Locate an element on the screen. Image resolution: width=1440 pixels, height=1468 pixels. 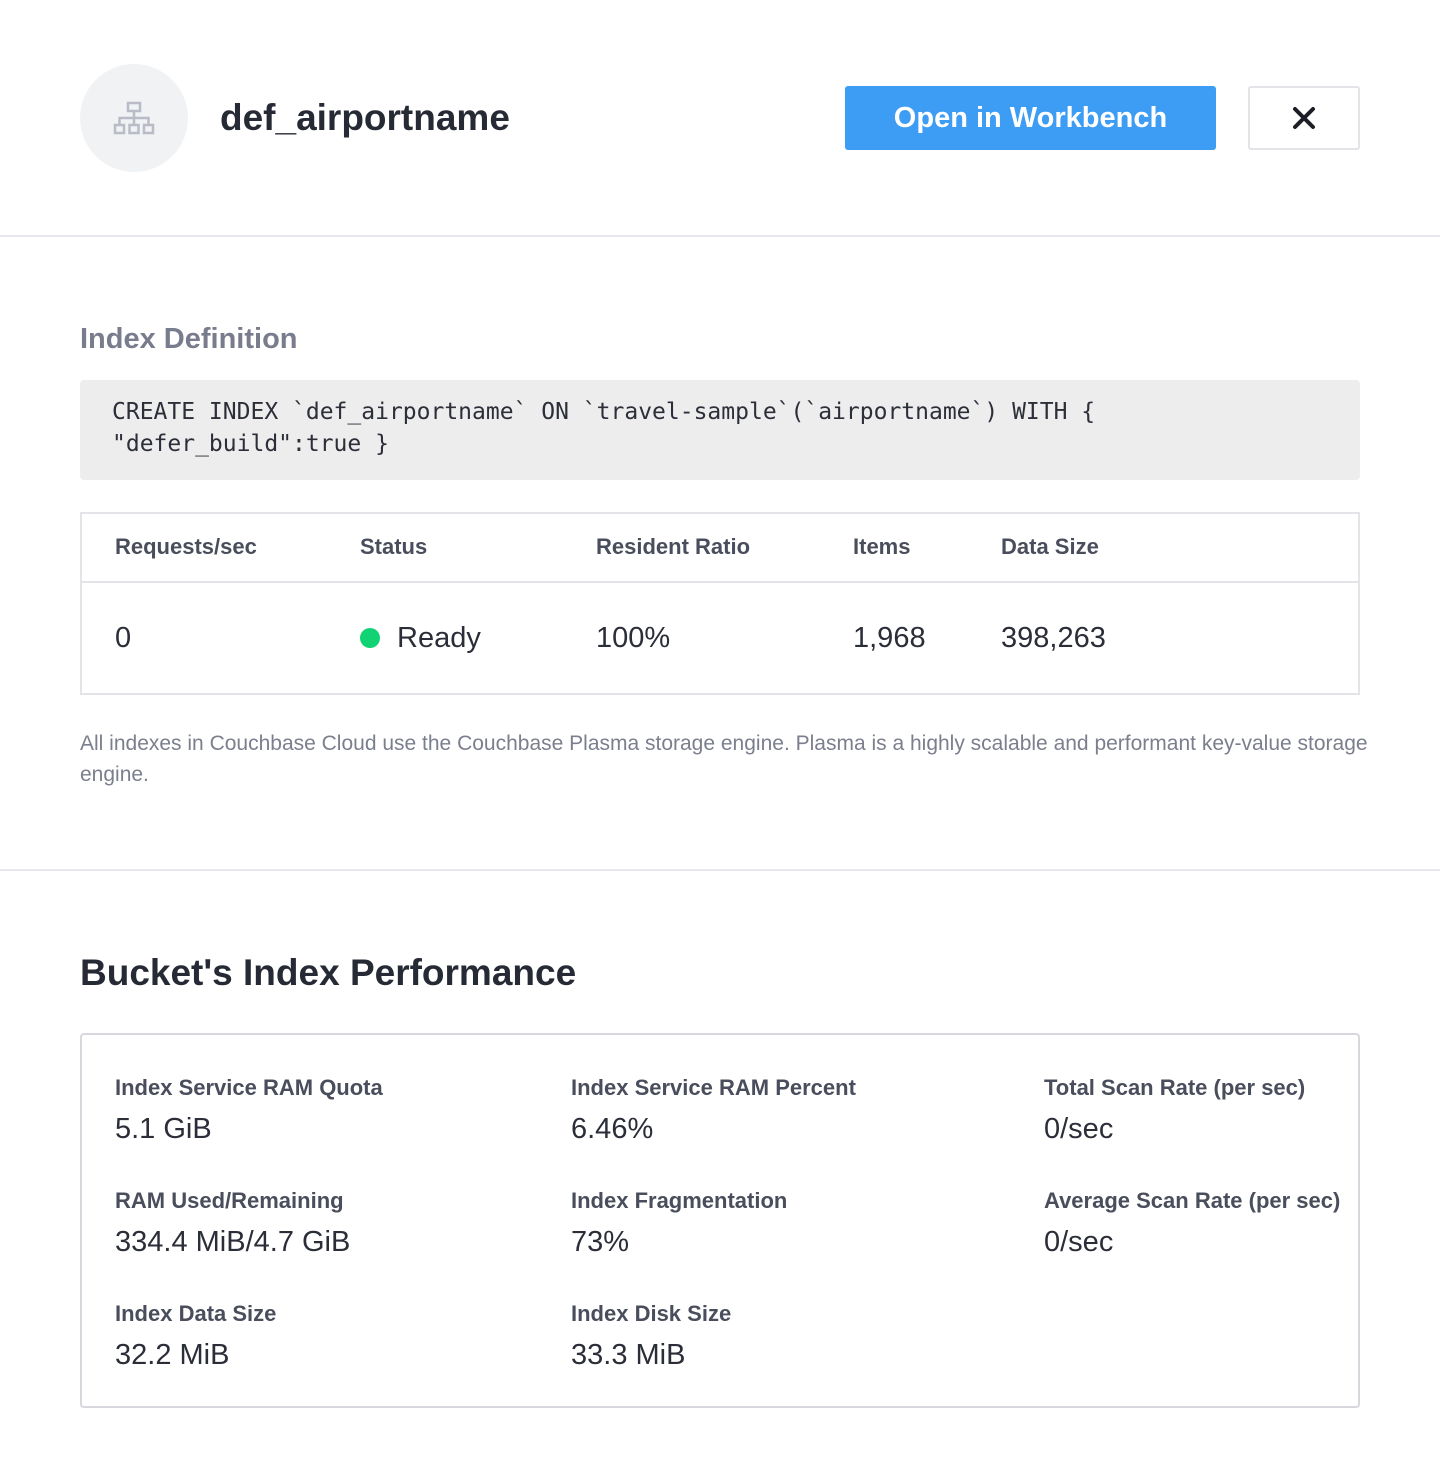
metric-value: 5.1 GiB is located at coordinates (163, 1129).